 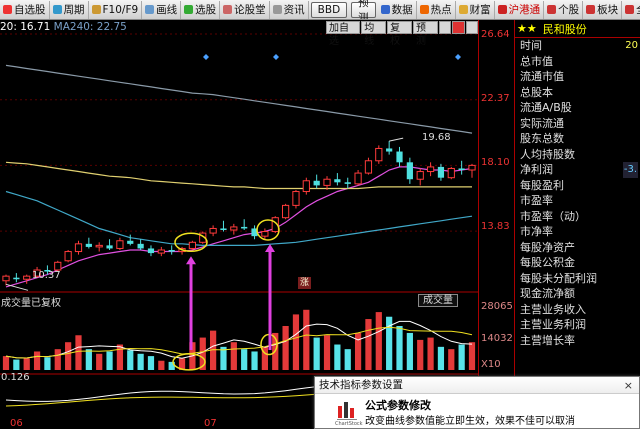 I want to click on overview-icon, so click(x=630, y=9).